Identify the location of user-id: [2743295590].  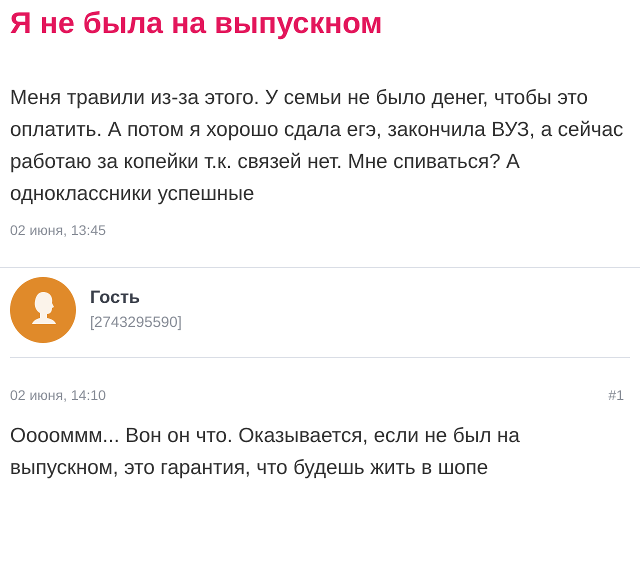
(136, 323).